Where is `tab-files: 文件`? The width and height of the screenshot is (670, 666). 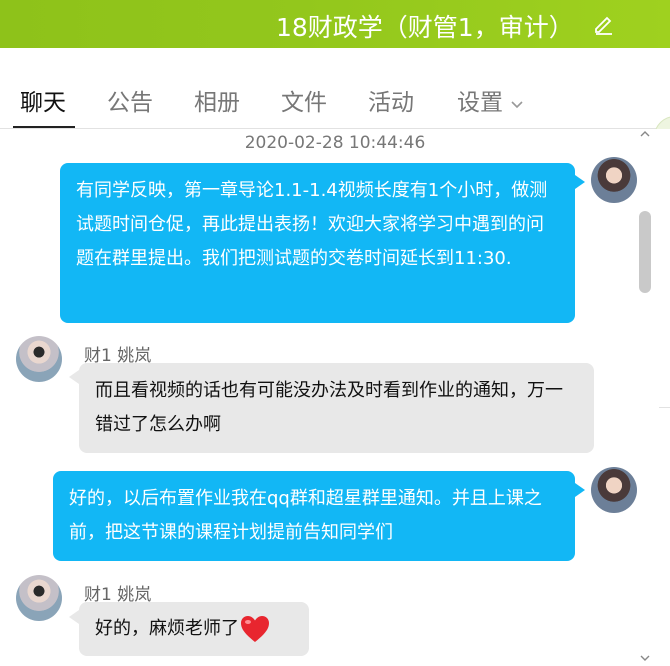 tab-files: 文件 is located at coordinates (304, 100).